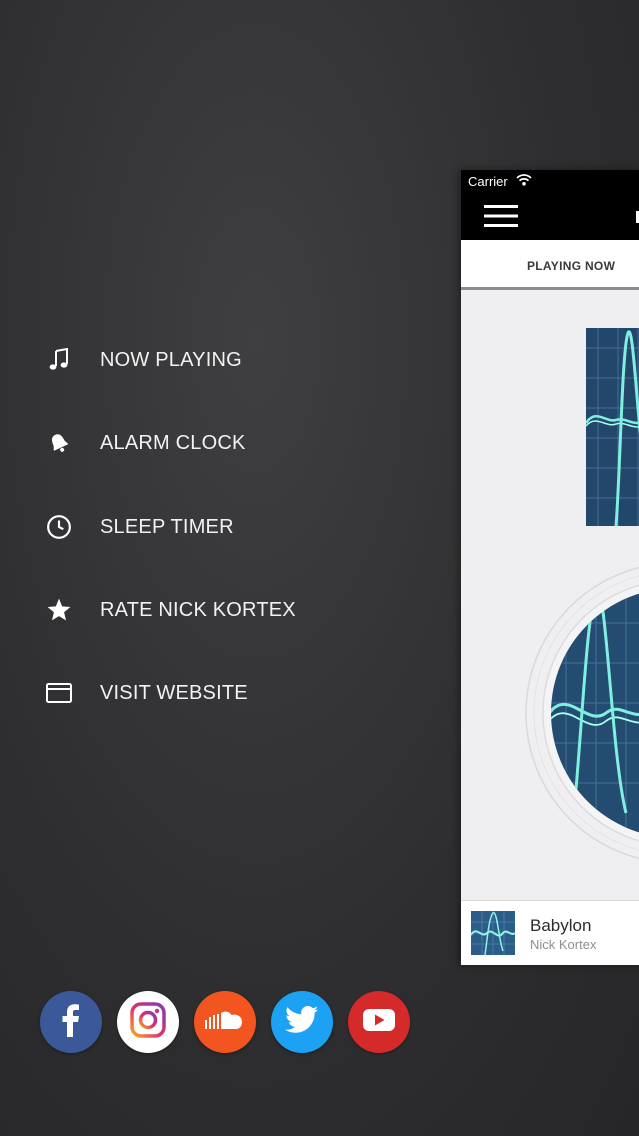 This screenshot has height=1136, width=639. Describe the element at coordinates (561, 925) in the screenshot. I see `track-title: Babylon` at that location.